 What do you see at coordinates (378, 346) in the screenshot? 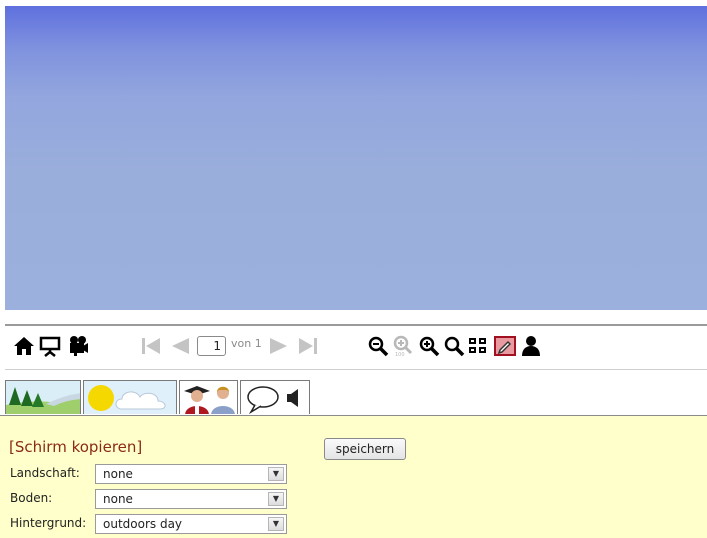
I see `zoom-out-icon` at bounding box center [378, 346].